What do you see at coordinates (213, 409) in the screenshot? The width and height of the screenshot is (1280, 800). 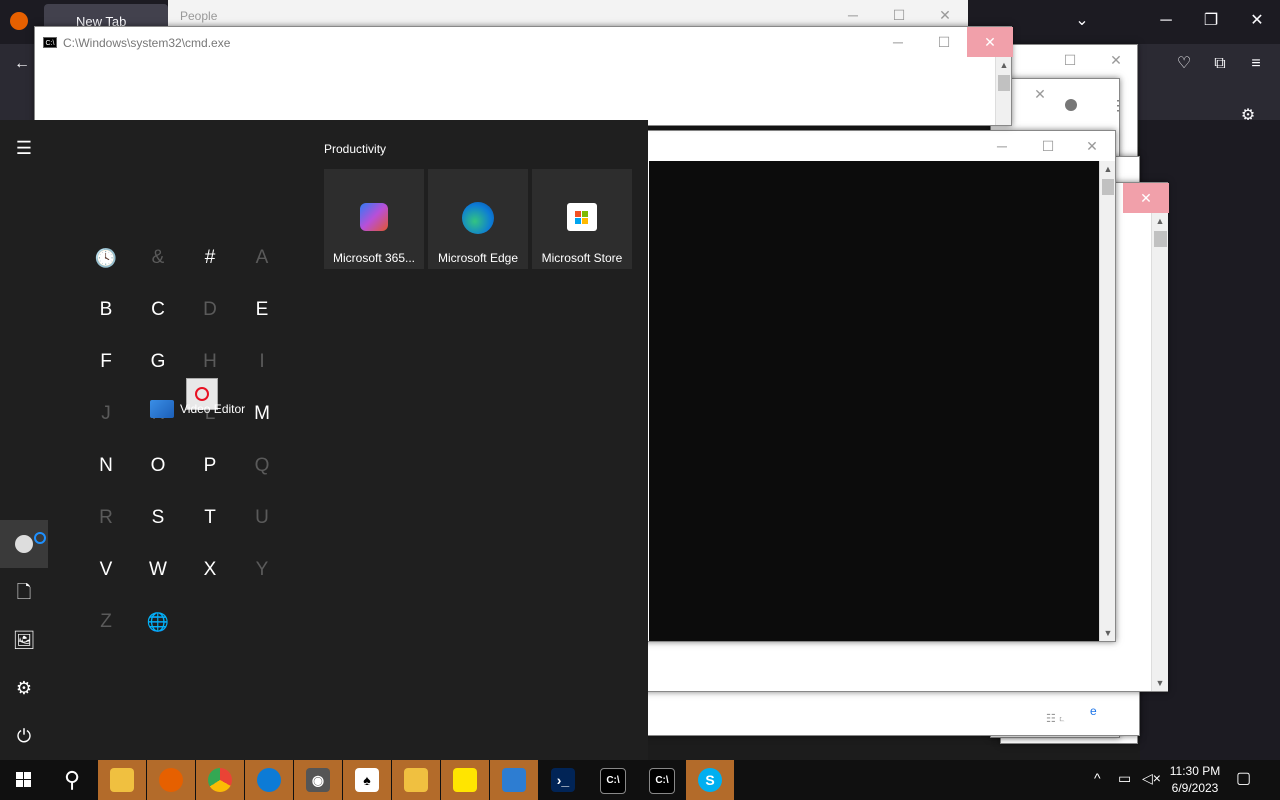 I see `drag-item-label: Video Editor` at bounding box center [213, 409].